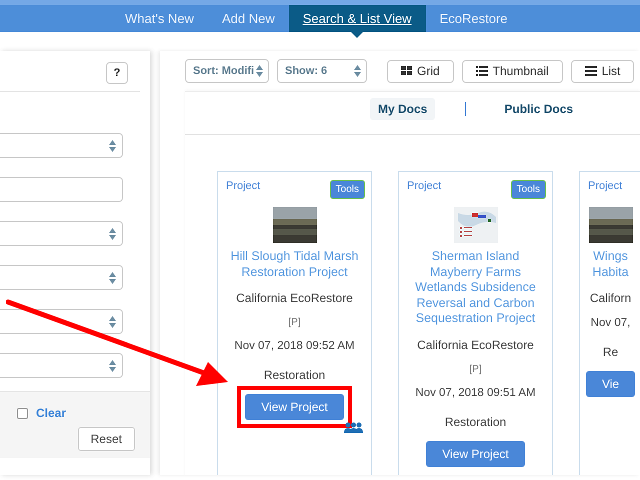 Image resolution: width=640 pixels, height=480 pixels. I want to click on map-thumbnail, so click(476, 225).